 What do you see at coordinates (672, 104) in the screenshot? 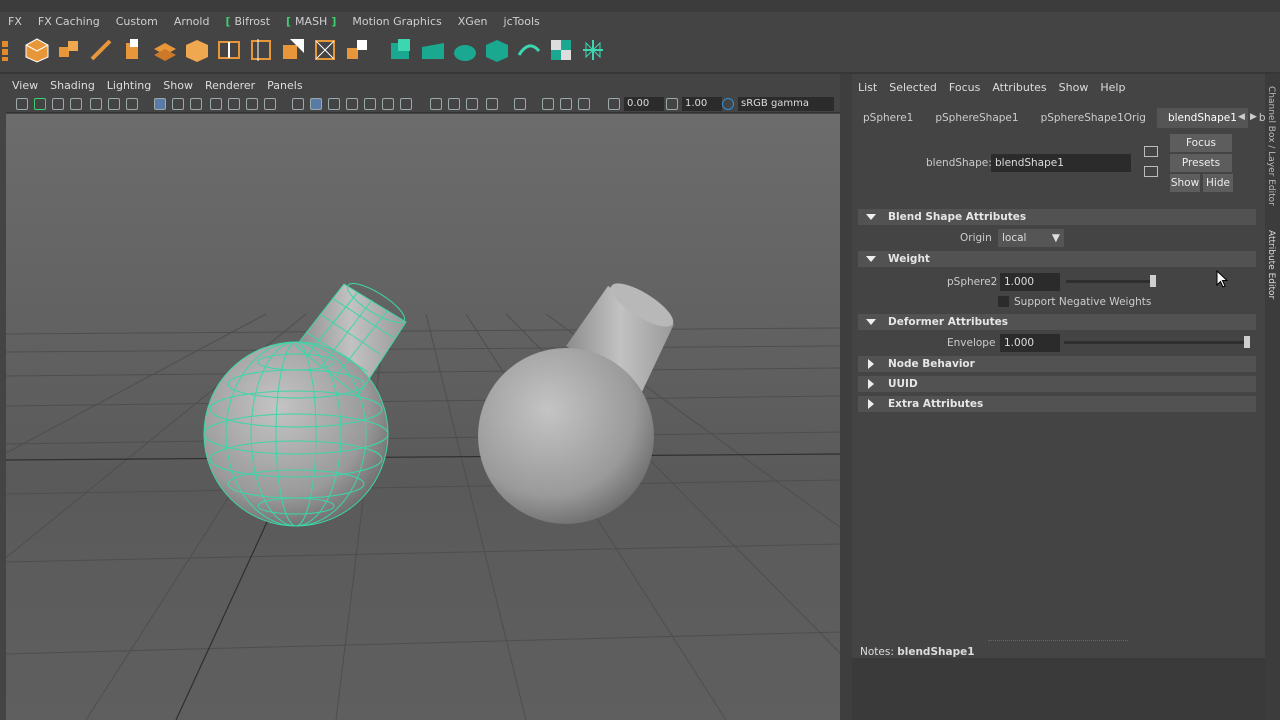
I see `gamma-icon` at bounding box center [672, 104].